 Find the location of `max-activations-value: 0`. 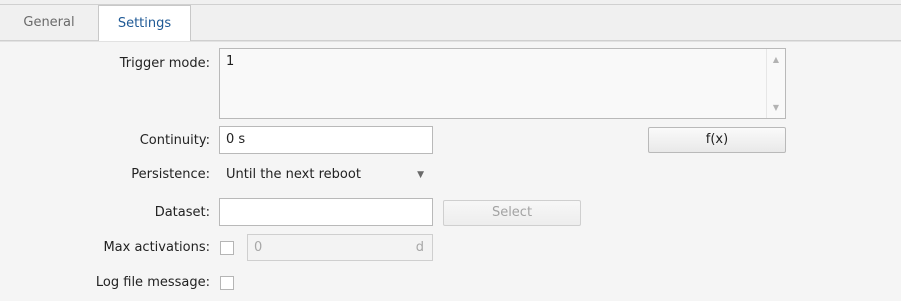

max-activations-value: 0 is located at coordinates (258, 247).